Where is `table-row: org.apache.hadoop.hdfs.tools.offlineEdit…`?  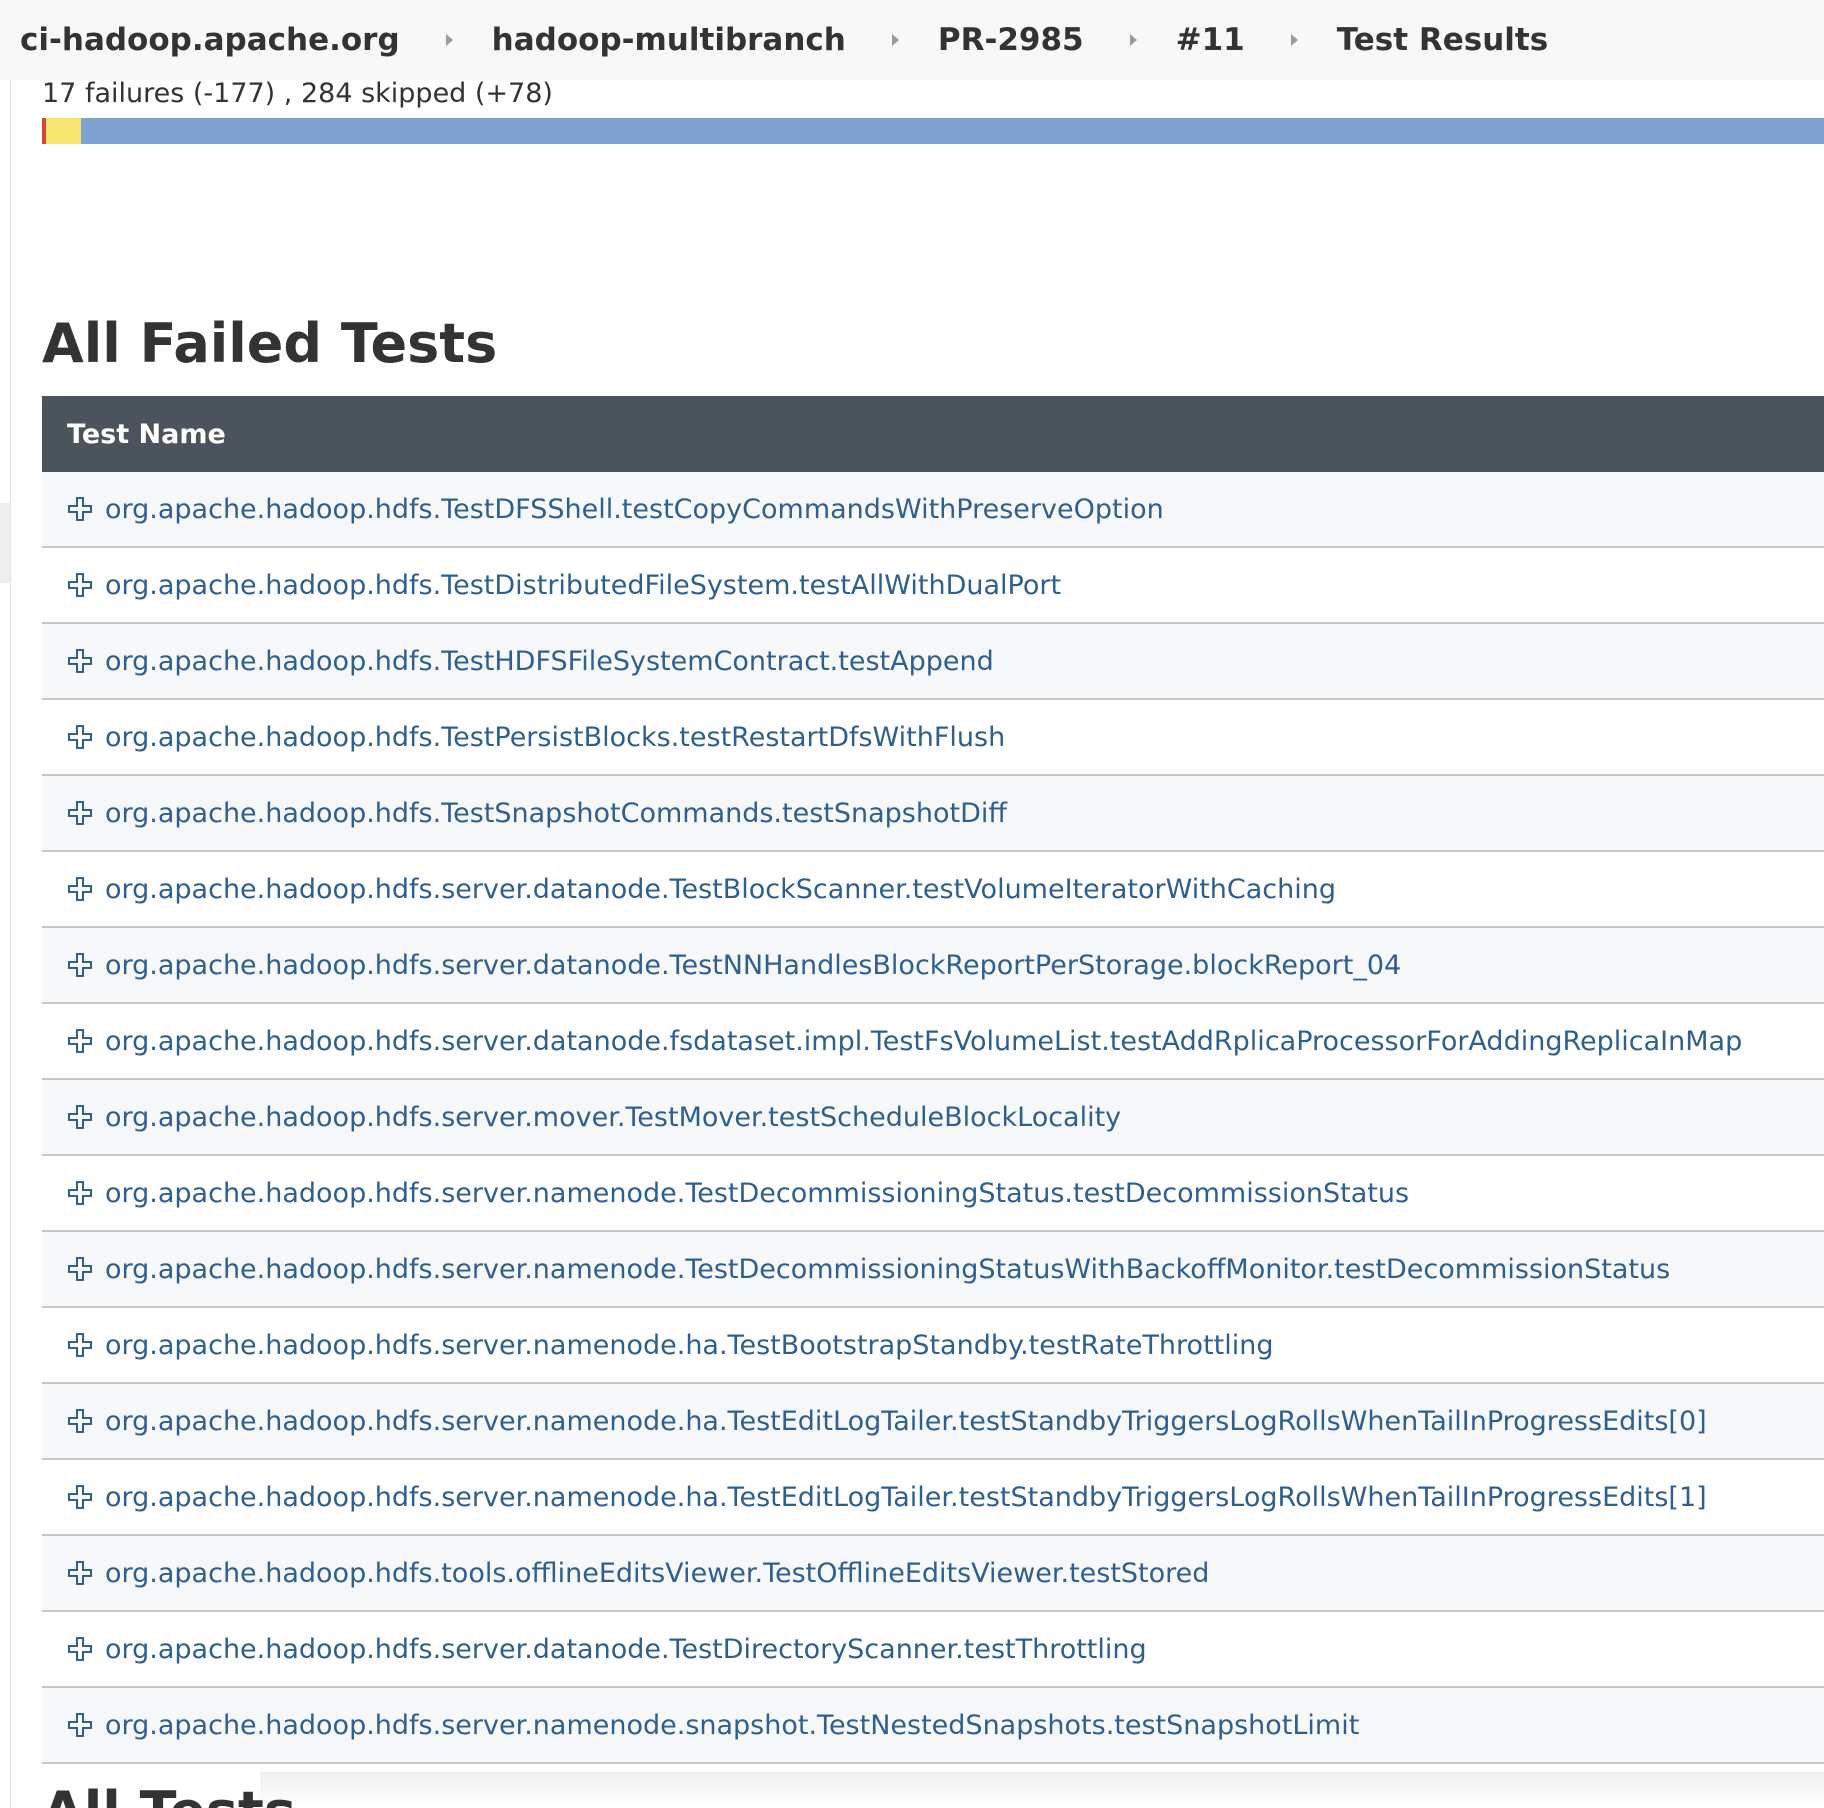
table-row: org.apache.hadoop.hdfs.tools.offlineEdit… is located at coordinates (933, 1574).